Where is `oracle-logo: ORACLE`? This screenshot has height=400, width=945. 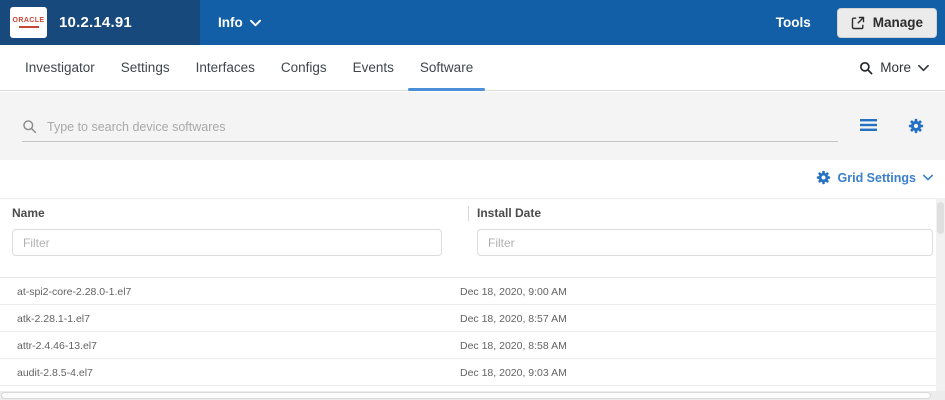 oracle-logo: ORACLE is located at coordinates (28, 22).